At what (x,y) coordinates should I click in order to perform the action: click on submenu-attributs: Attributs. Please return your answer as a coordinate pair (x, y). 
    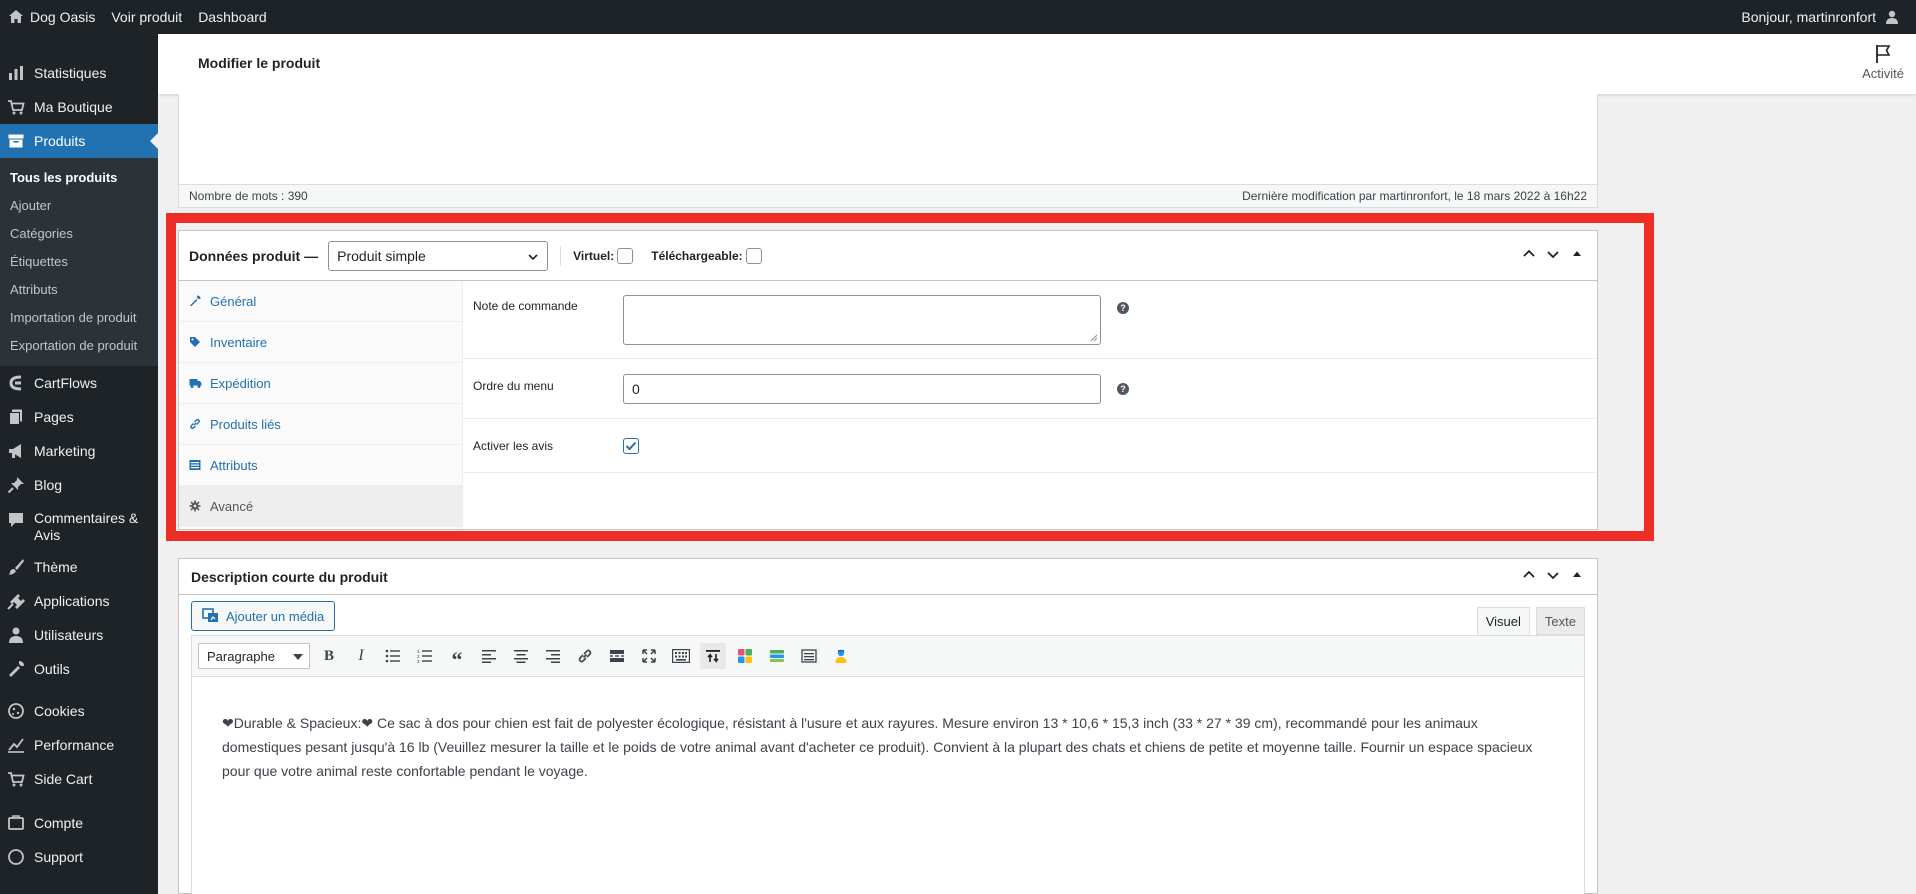
    Looking at the image, I should click on (79, 290).